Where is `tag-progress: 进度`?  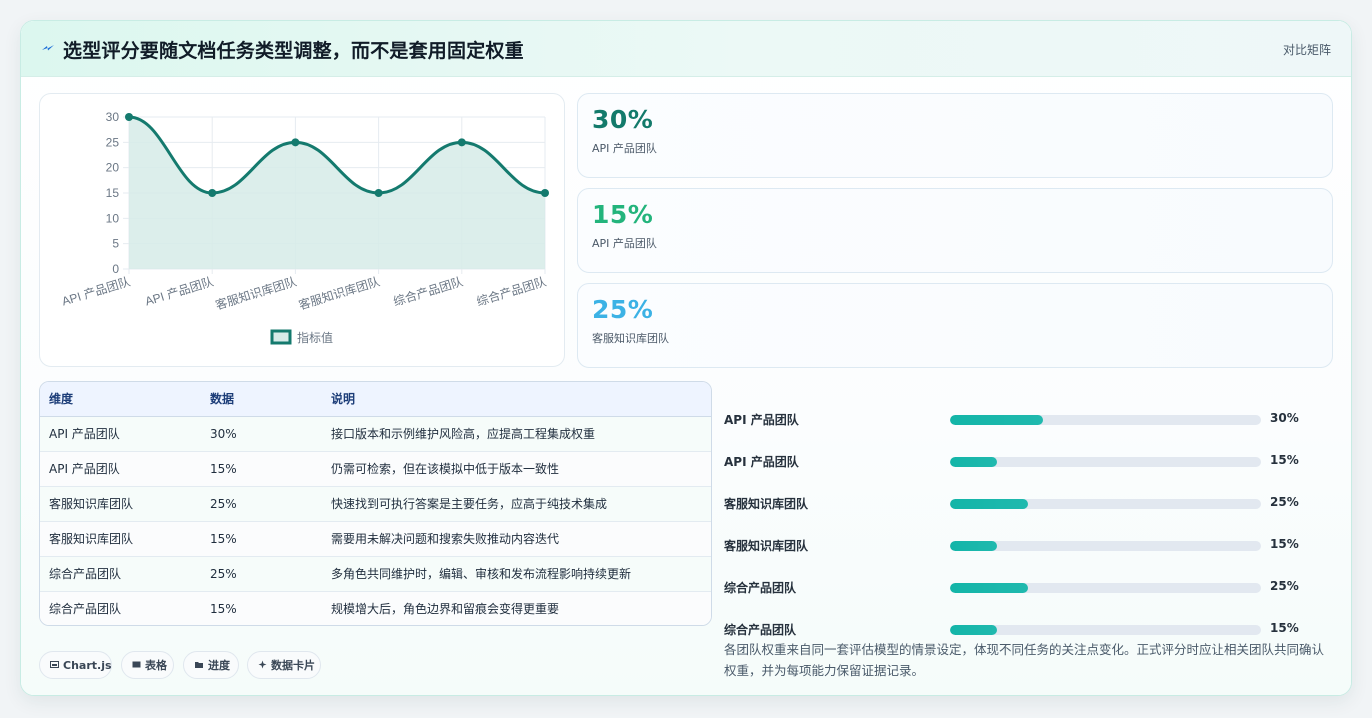
tag-progress: 进度 is located at coordinates (211, 665).